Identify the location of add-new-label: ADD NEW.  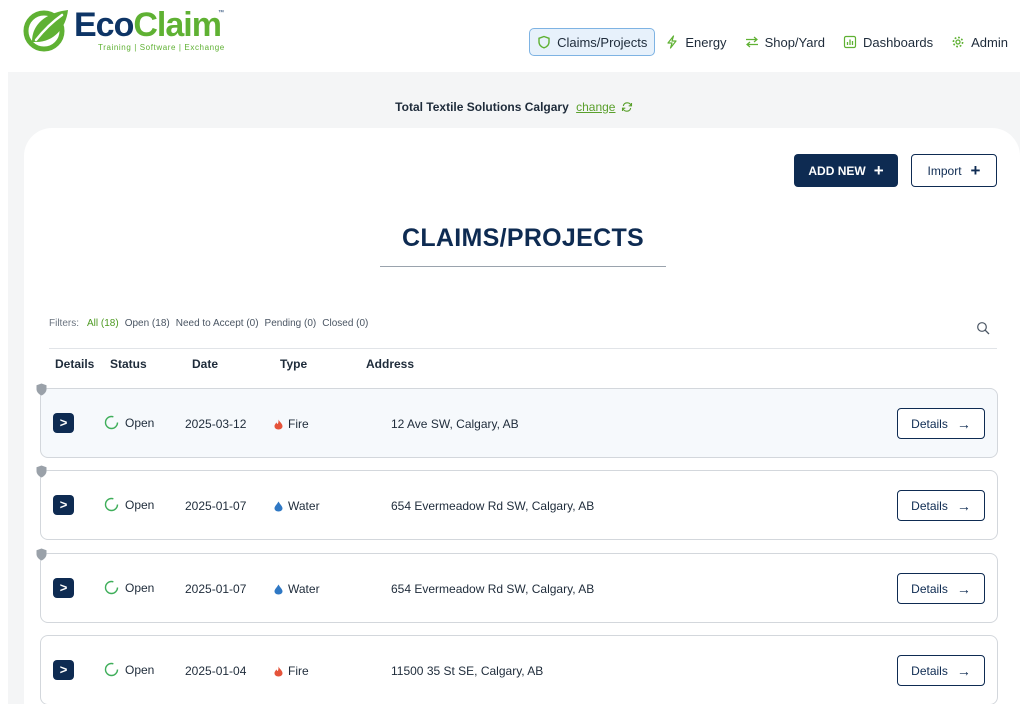
(837, 170).